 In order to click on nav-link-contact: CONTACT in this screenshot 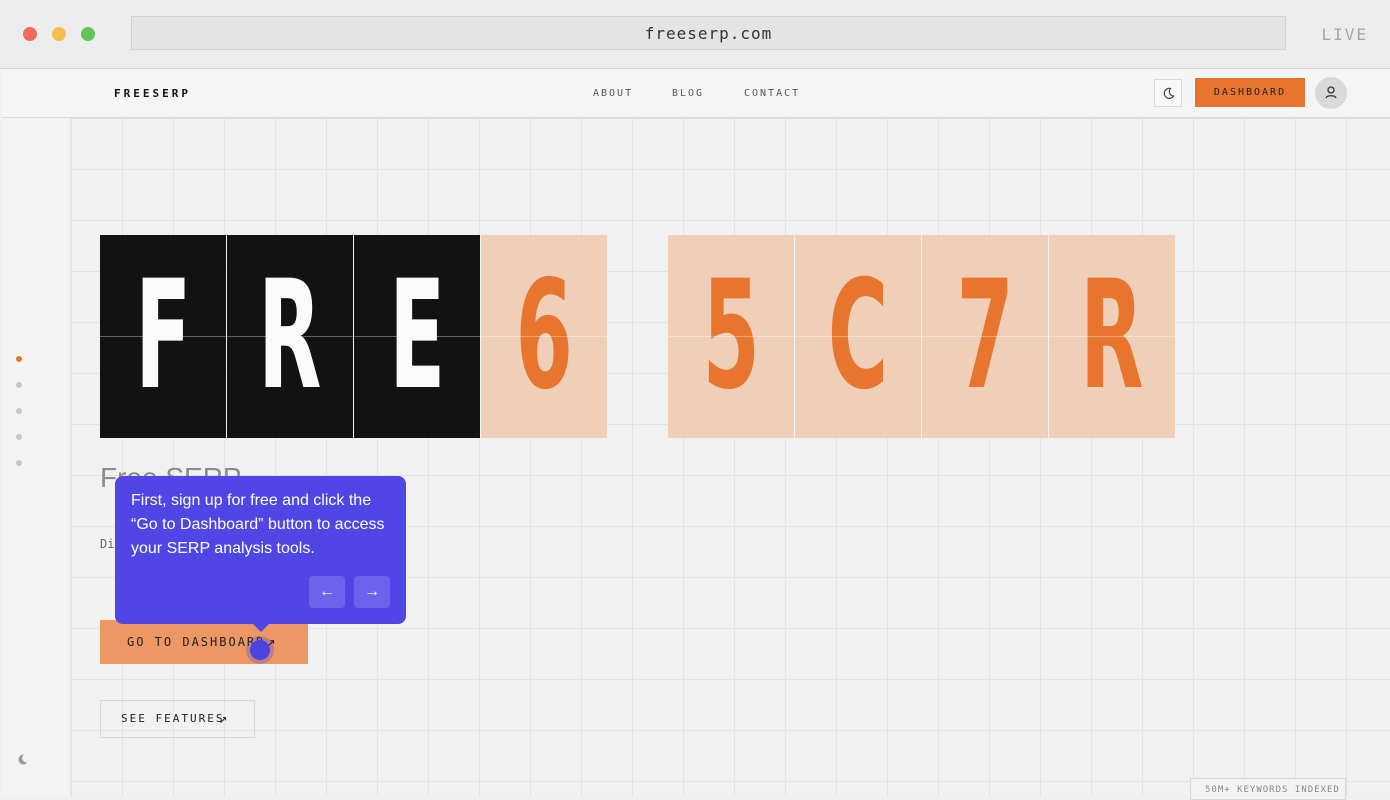, I will do `click(772, 93)`.